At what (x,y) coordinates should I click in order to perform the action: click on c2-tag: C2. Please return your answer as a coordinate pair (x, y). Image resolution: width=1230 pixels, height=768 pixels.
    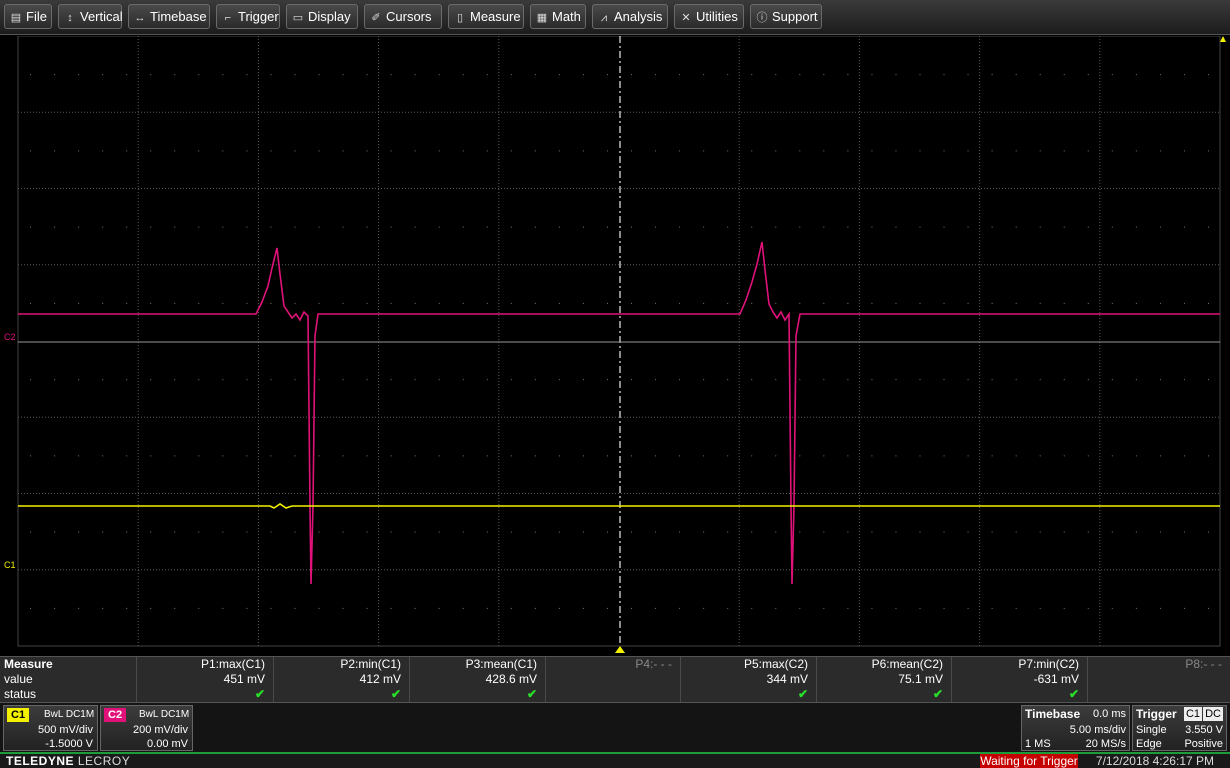
    Looking at the image, I should click on (115, 715).